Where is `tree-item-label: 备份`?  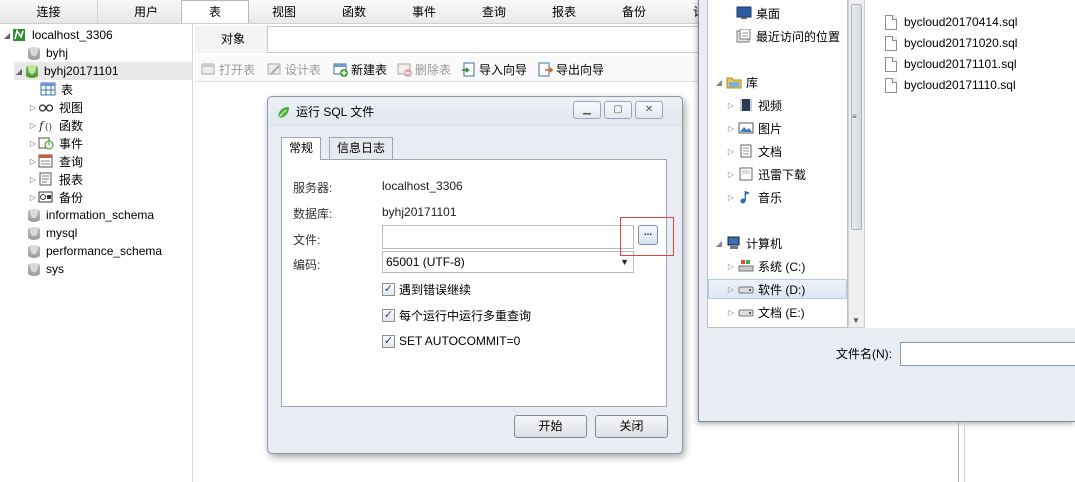
tree-item-label: 备份 is located at coordinates (71, 197).